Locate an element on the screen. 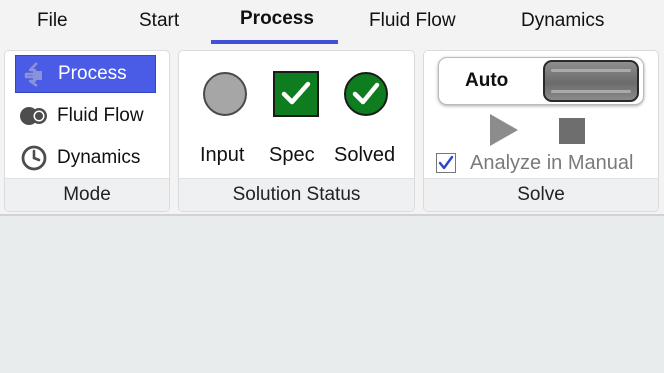 The height and width of the screenshot is (373, 664). mode-item-label: Process is located at coordinates (92, 73).